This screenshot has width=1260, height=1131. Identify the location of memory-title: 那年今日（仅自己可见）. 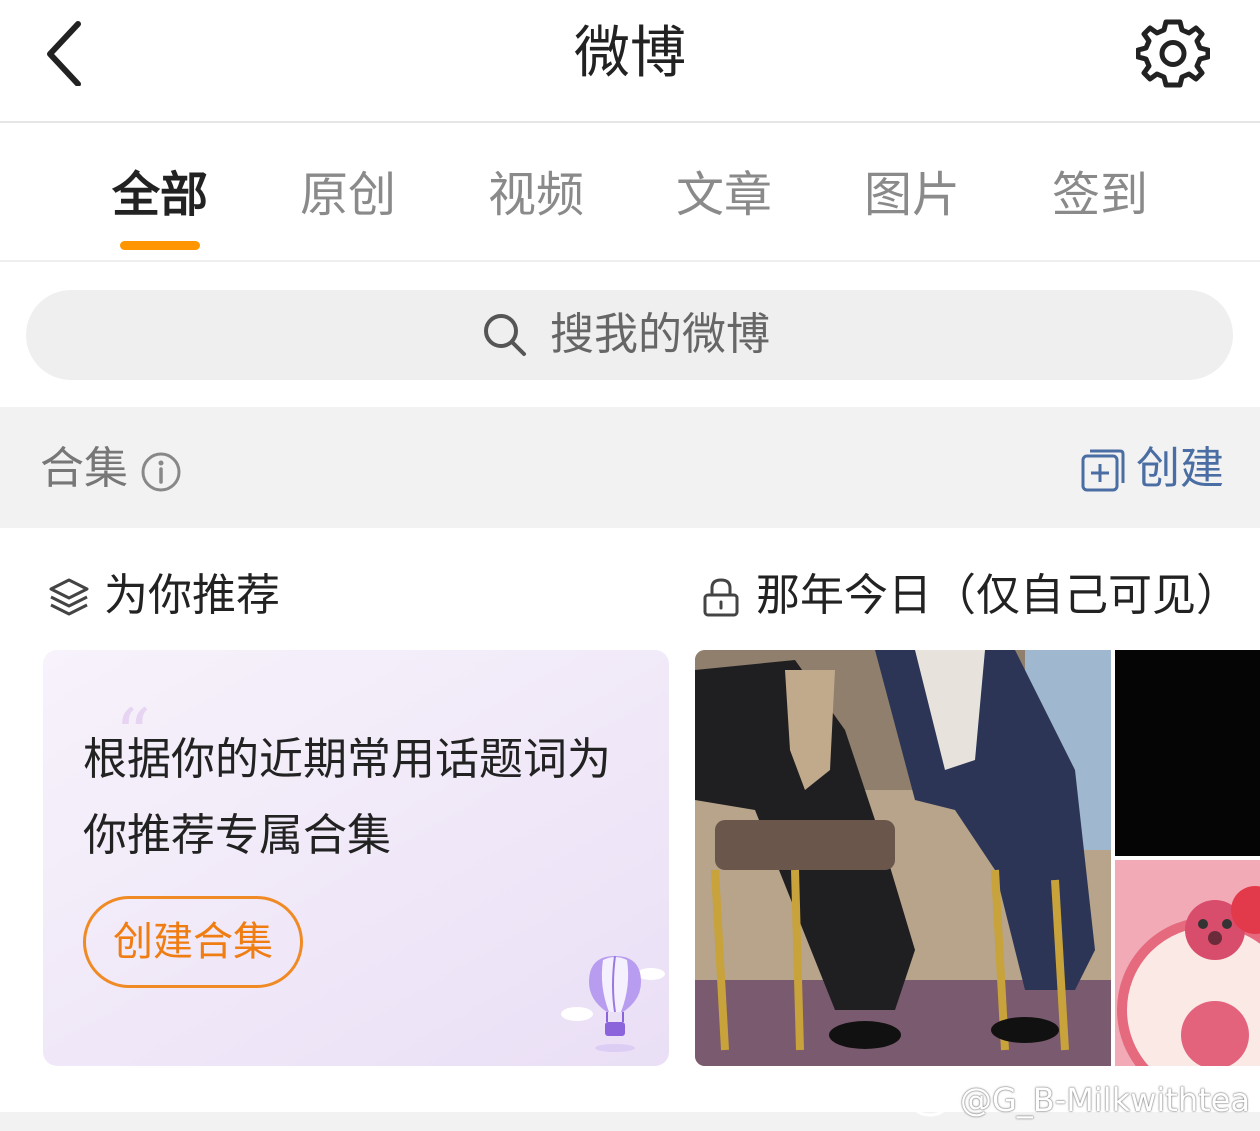
(998, 595).